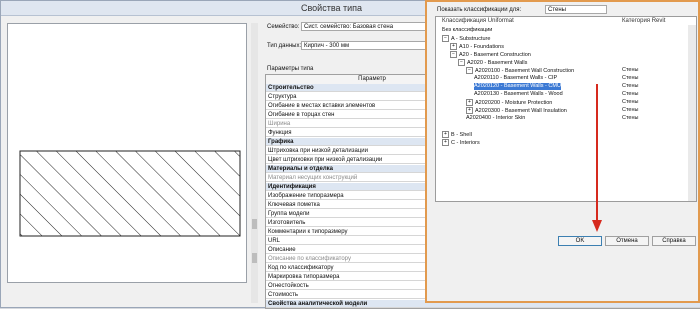  Describe the element at coordinates (287, 223) in the screenshot. I see `param-name: Изготовитель` at that location.